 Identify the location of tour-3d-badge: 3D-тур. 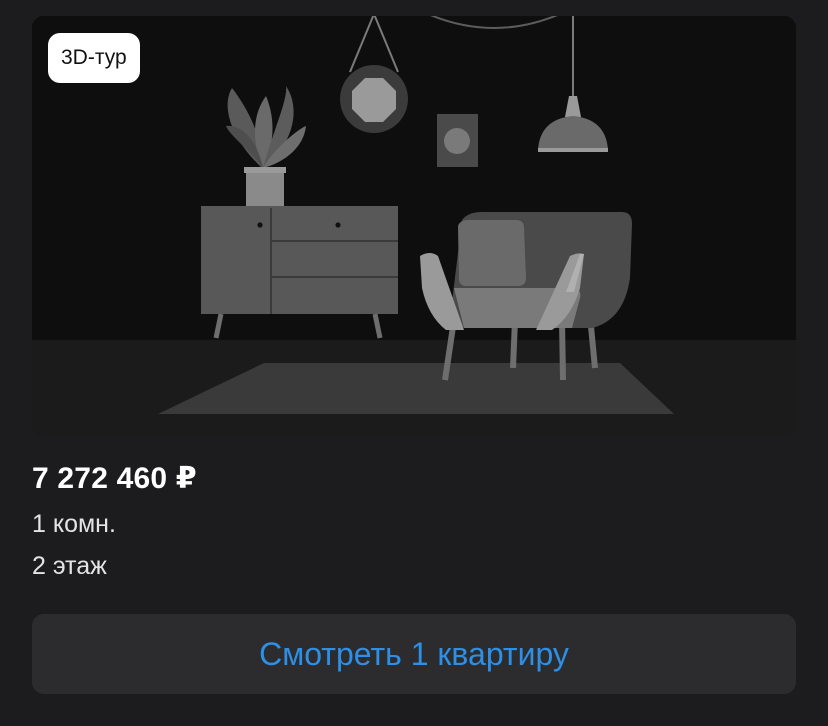
(94, 58).